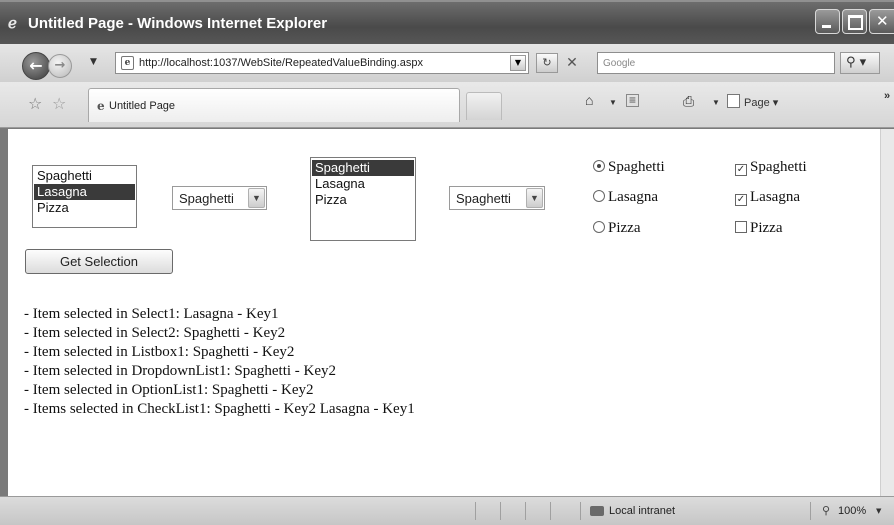 The image size is (894, 525). I want to click on stop-button: ✕, so click(572, 63).